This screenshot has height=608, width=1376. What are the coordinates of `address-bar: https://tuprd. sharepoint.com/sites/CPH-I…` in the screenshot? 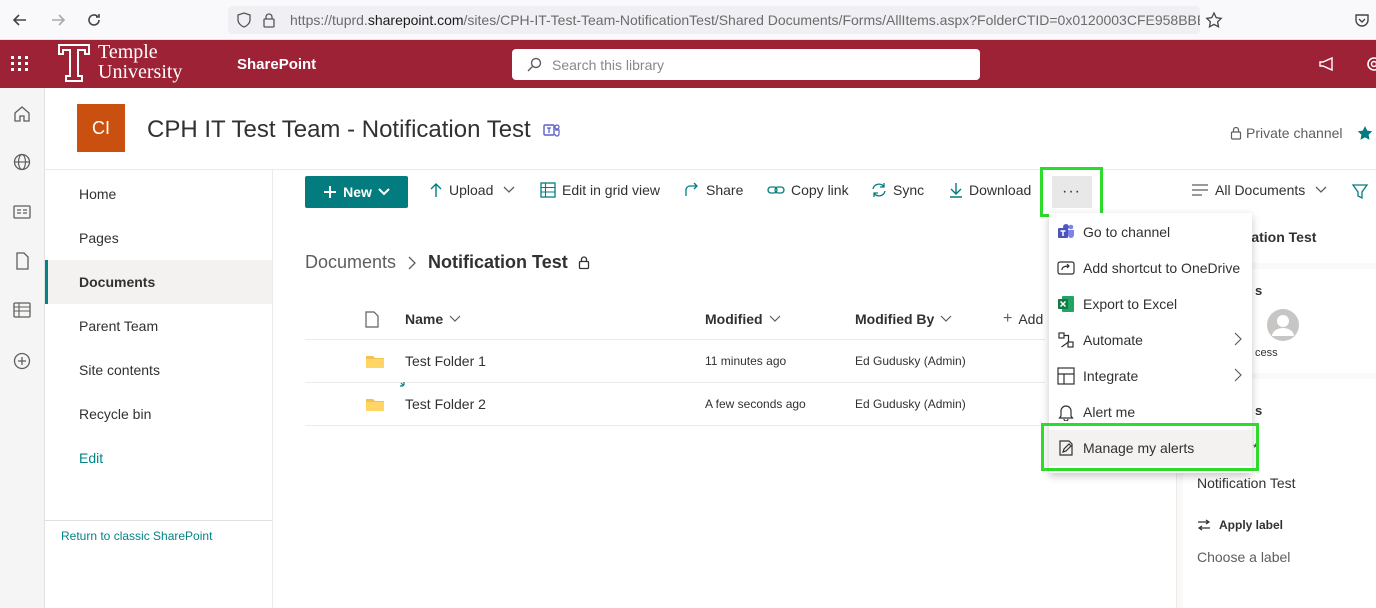 It's located at (714, 20).